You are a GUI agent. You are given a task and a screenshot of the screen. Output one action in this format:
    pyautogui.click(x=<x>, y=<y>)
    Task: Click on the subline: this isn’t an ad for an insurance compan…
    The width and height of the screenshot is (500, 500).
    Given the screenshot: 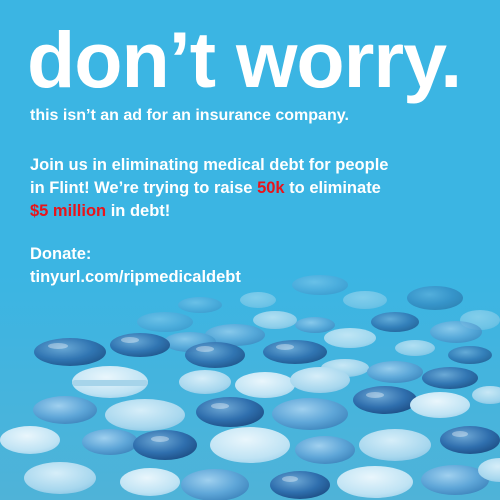 What is the action you would take?
    pyautogui.click(x=189, y=115)
    